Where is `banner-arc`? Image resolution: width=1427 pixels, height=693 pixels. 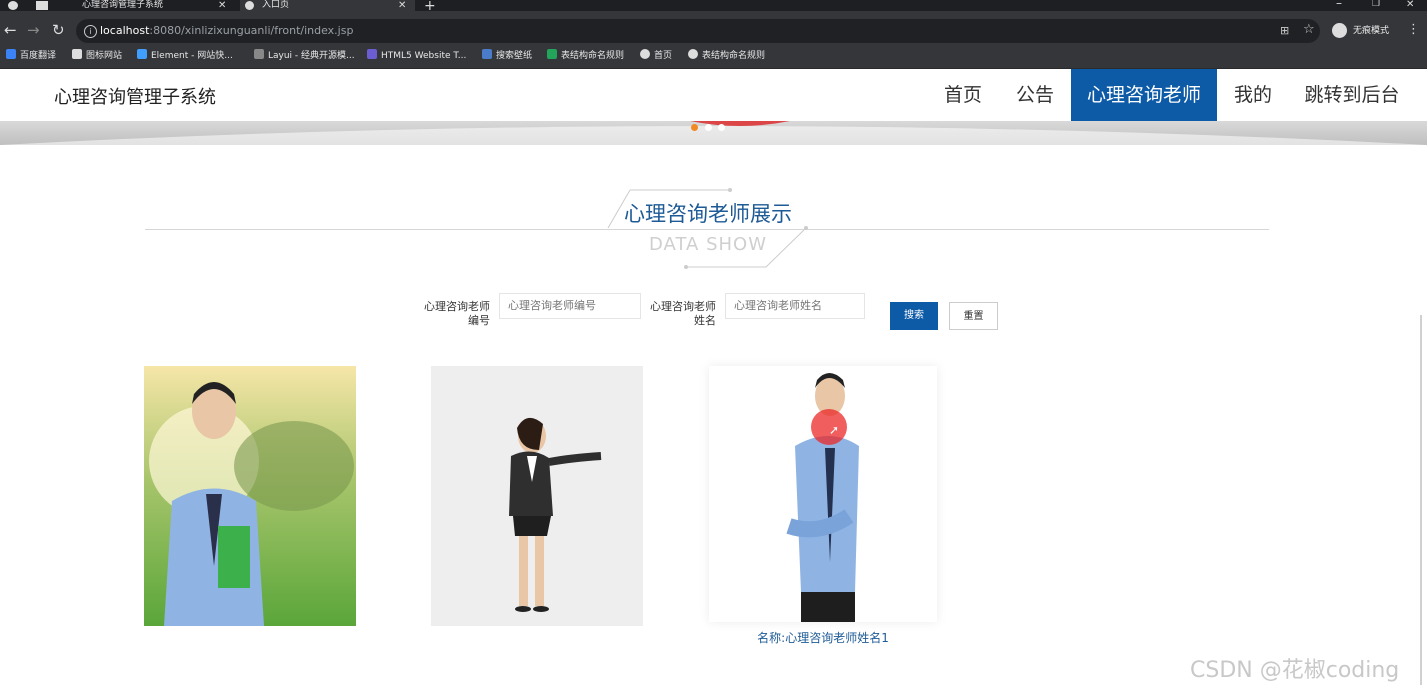 banner-arc is located at coordinates (713, 133).